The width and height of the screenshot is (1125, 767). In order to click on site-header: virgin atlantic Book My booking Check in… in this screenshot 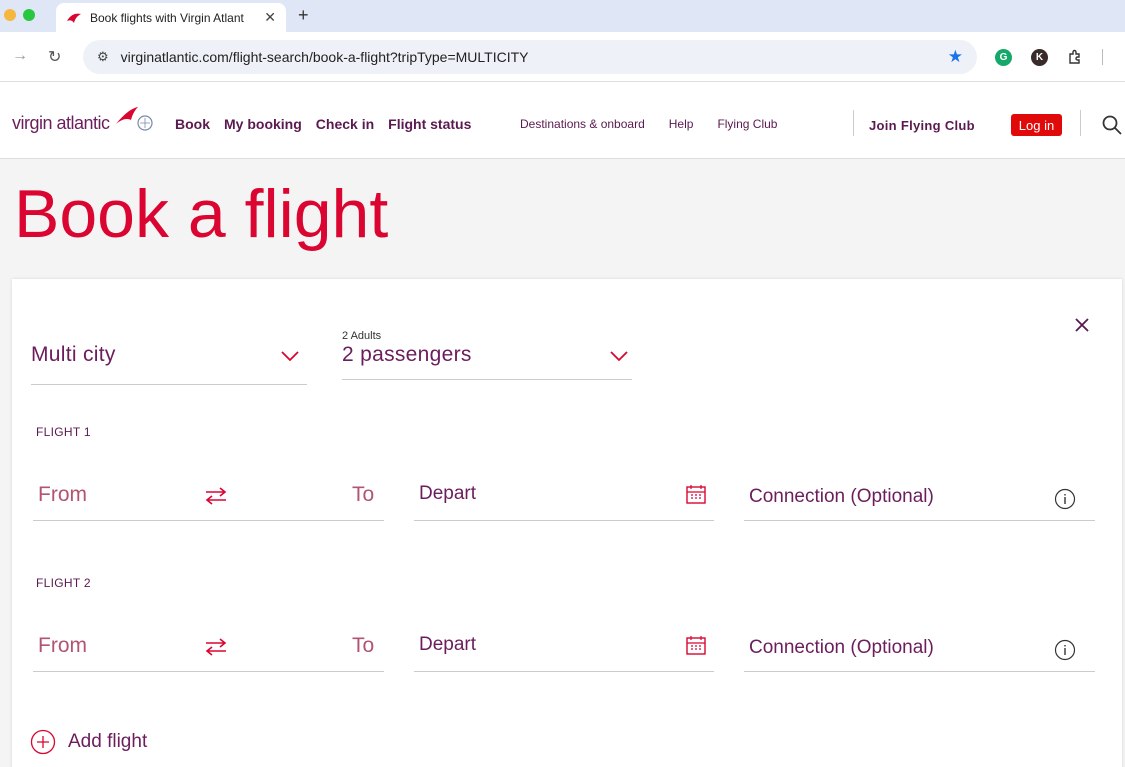, I will do `click(562, 120)`.